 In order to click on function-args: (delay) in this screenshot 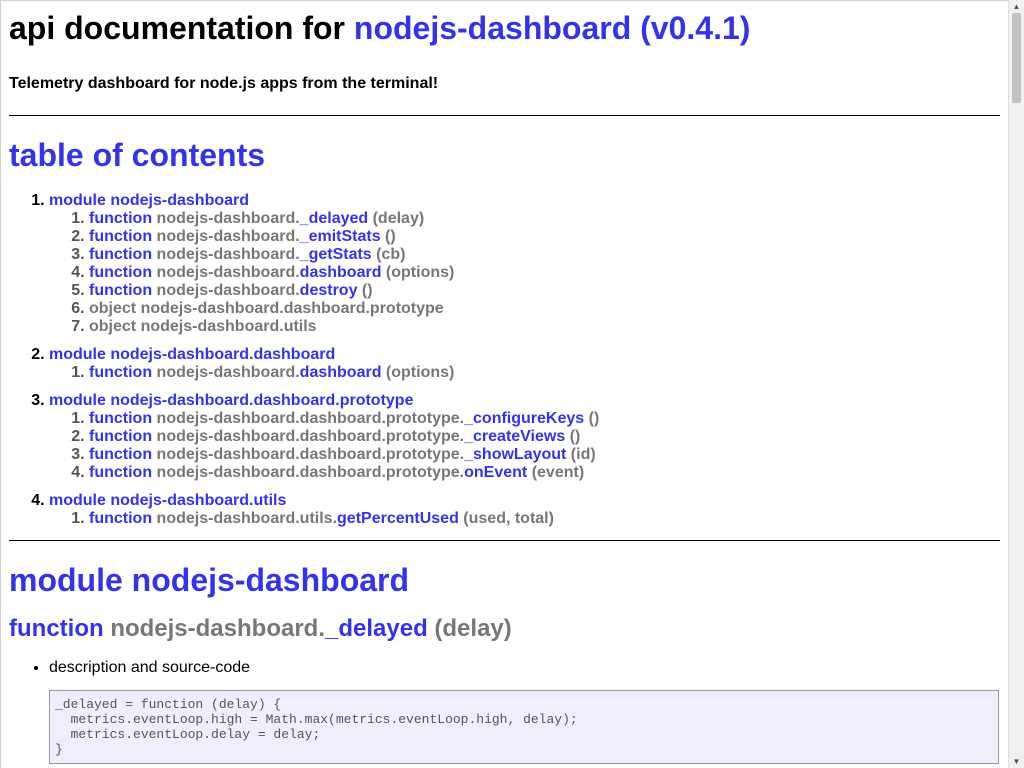, I will do `click(469, 628)`.